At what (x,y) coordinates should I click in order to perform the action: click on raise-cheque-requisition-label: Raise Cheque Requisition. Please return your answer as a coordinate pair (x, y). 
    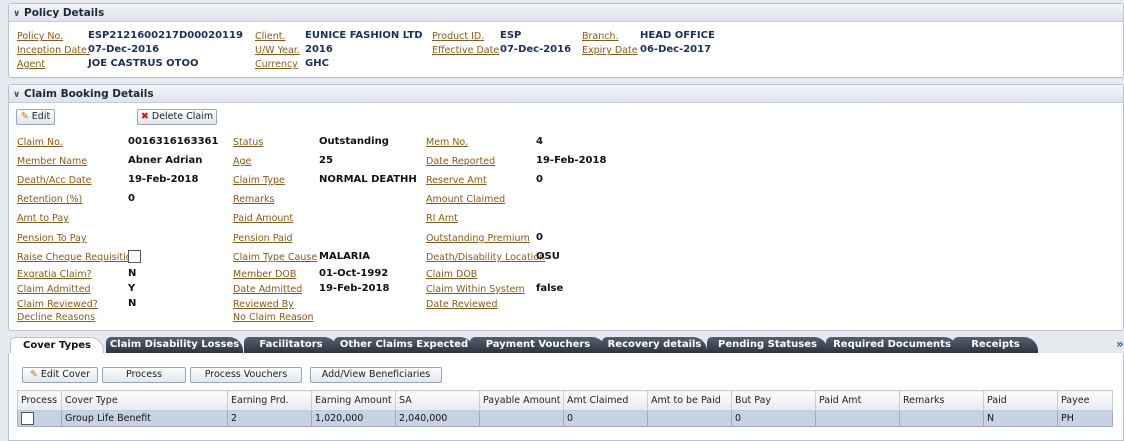
    Looking at the image, I should click on (77, 257).